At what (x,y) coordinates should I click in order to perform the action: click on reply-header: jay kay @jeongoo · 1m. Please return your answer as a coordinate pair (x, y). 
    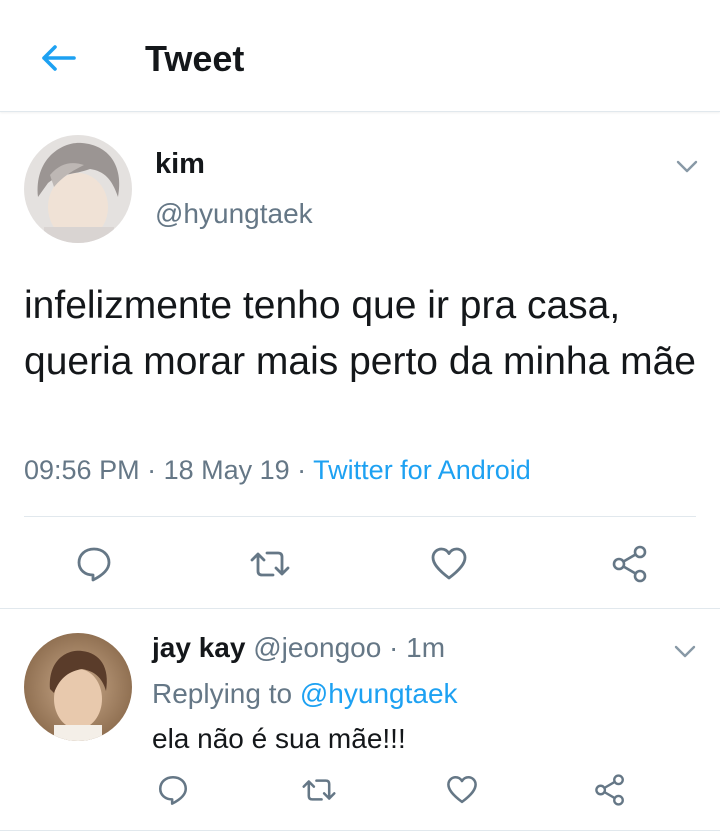
    Looking at the image, I should click on (298, 648).